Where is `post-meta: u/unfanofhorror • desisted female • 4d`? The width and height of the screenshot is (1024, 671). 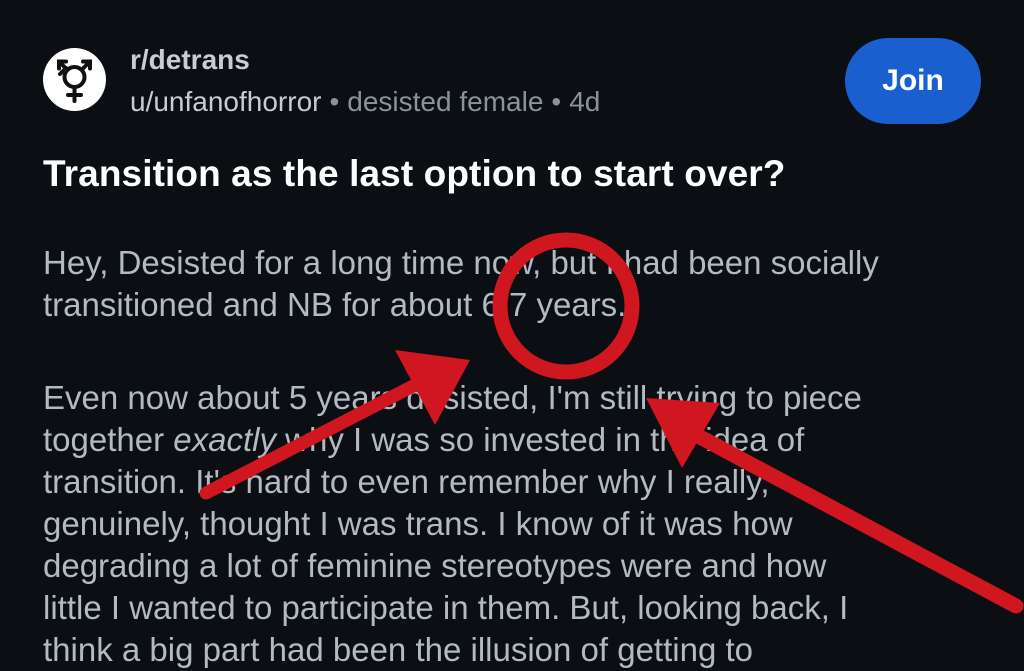 post-meta: u/unfanofhorror • desisted female • 4d is located at coordinates (365, 102).